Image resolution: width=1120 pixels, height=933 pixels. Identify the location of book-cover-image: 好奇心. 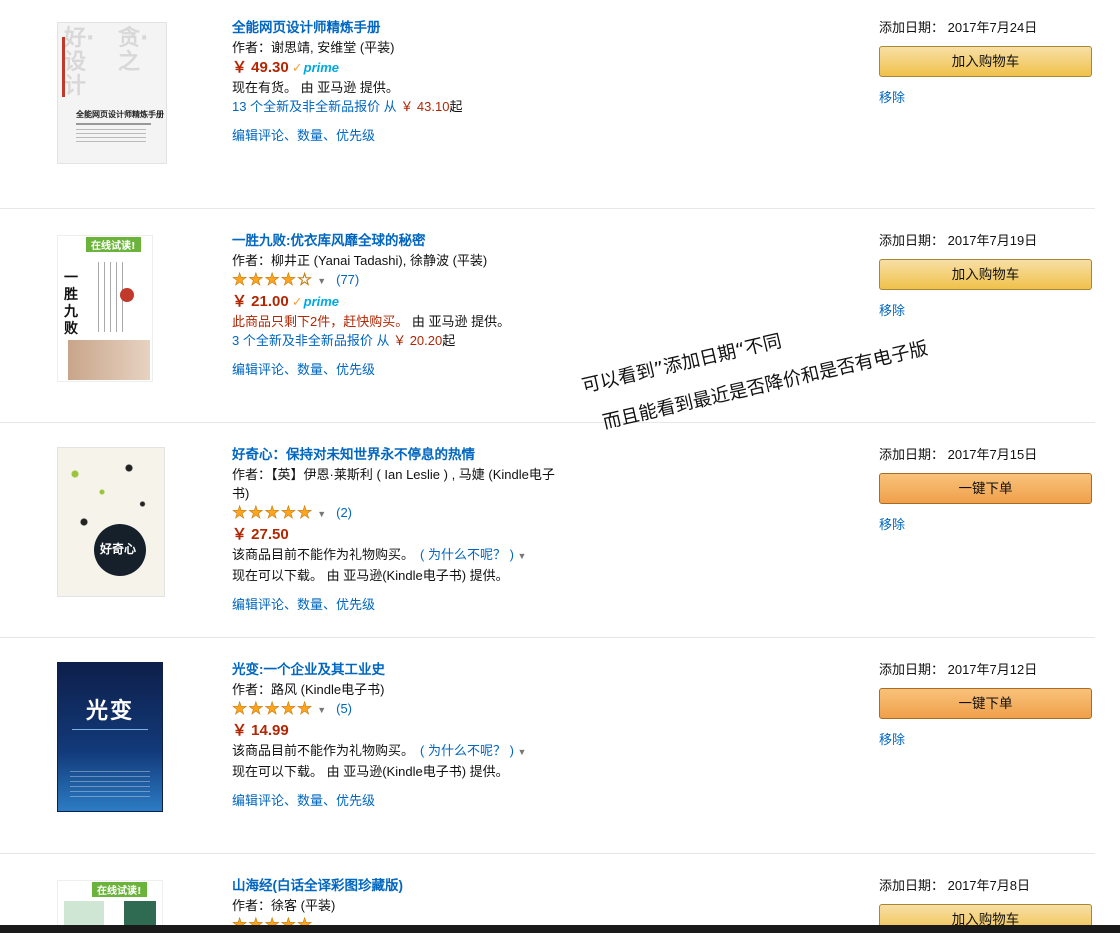
(111, 522).